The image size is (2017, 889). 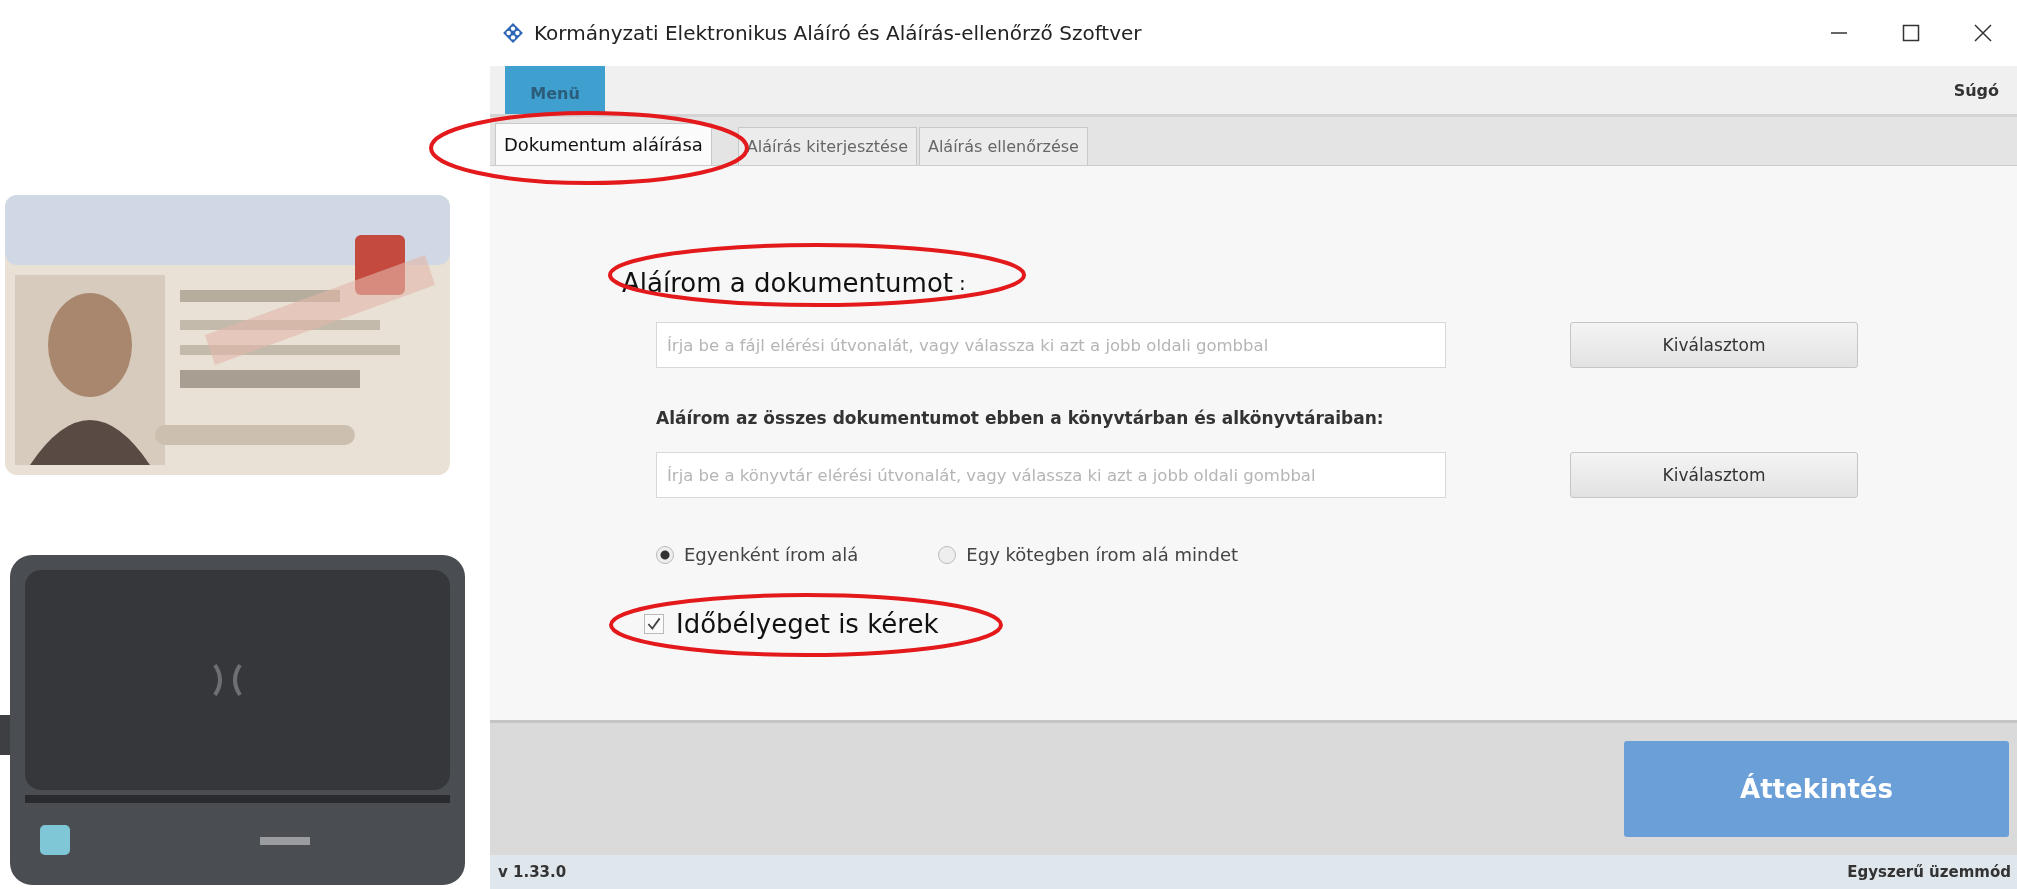 What do you see at coordinates (1003, 146) in the screenshot?
I see `tab: Aláírás ellenőrzése` at bounding box center [1003, 146].